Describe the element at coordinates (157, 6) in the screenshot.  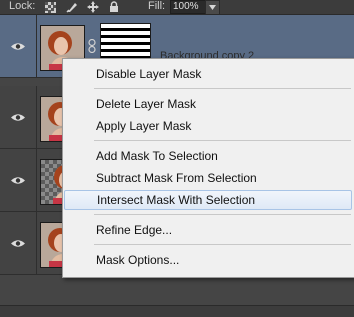
I see `fill-label: Fill:` at that location.